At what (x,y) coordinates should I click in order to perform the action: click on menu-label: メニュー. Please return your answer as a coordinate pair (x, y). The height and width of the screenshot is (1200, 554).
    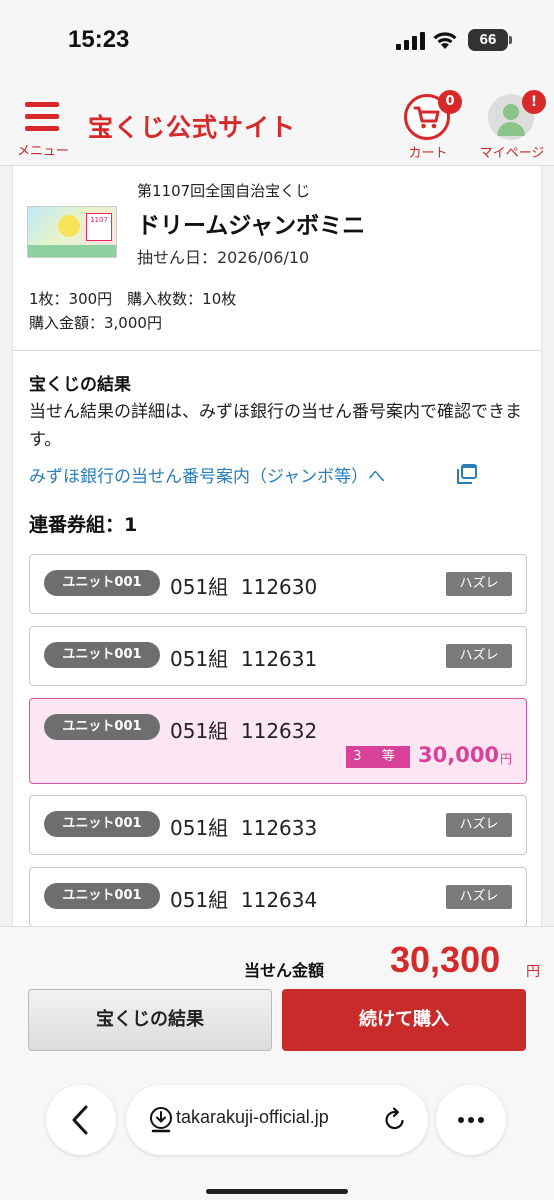
    Looking at the image, I should click on (42, 151).